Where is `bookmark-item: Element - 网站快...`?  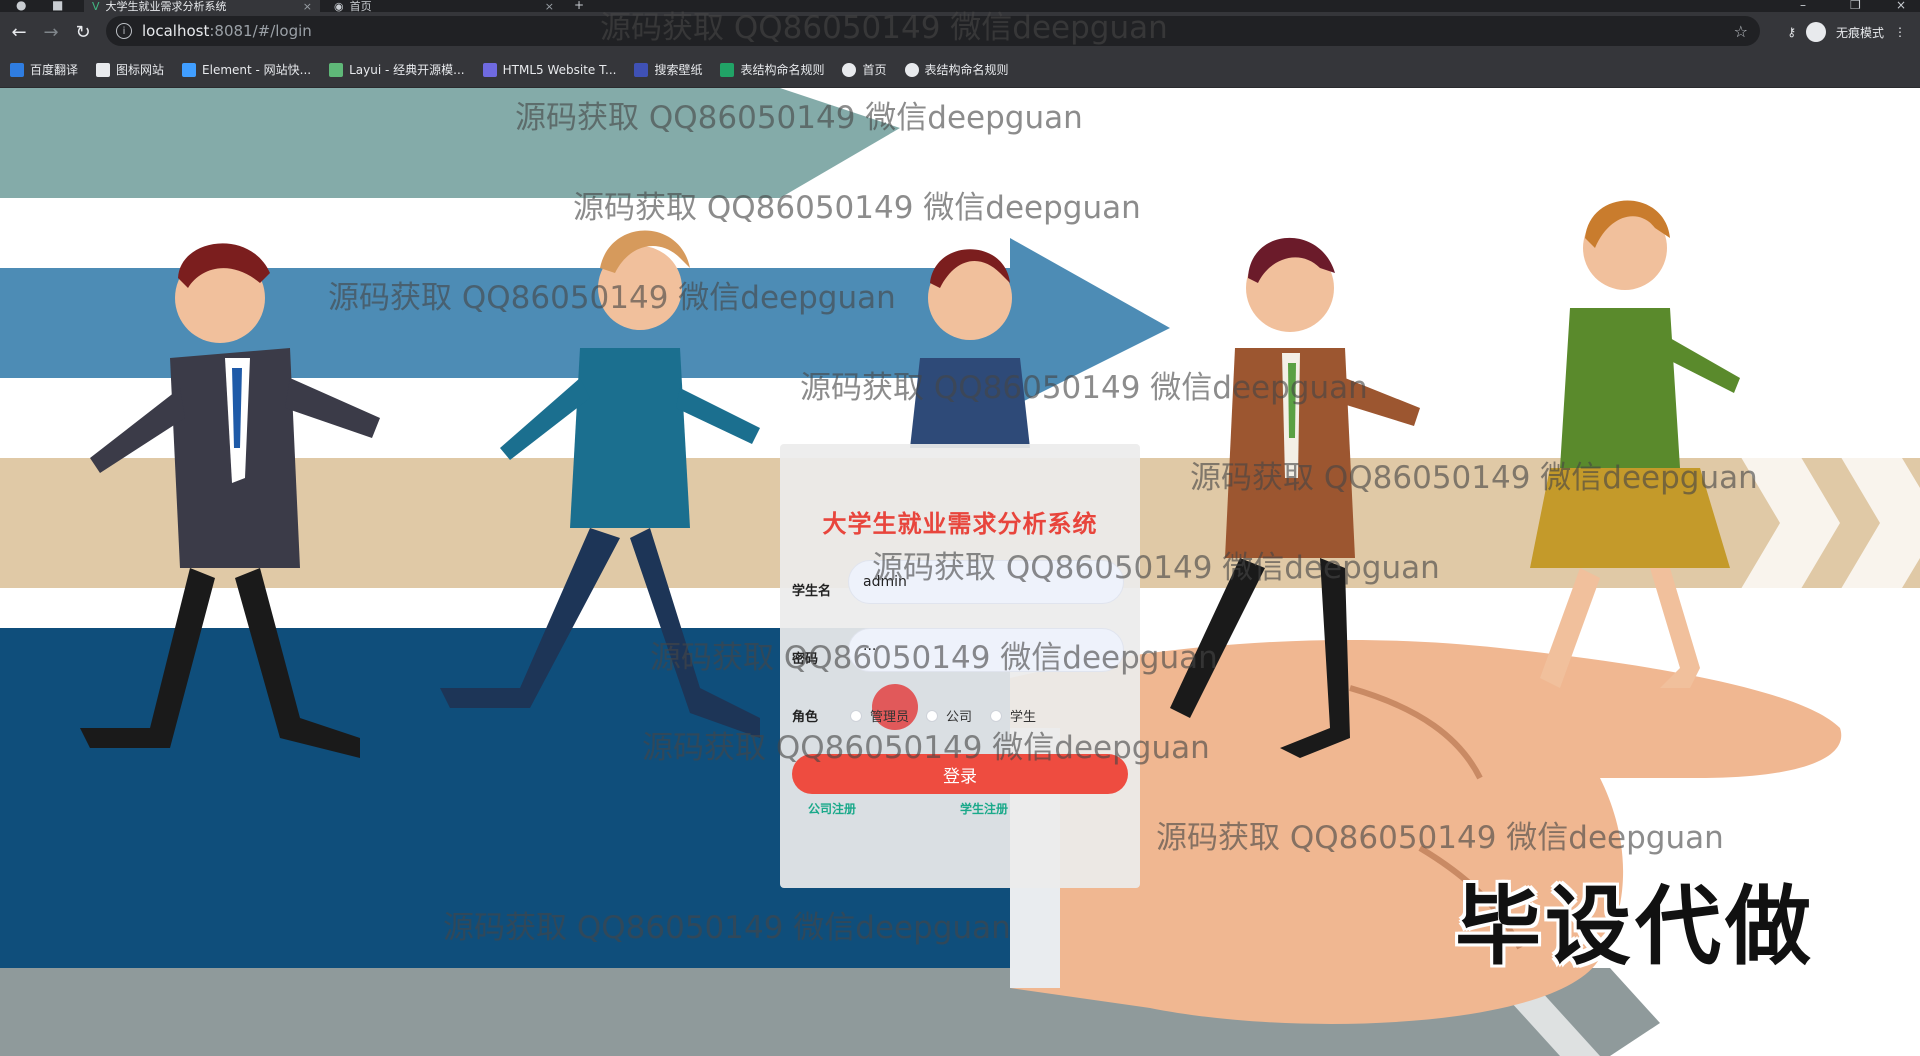
bookmark-item: Element - 网站快... is located at coordinates (246, 69).